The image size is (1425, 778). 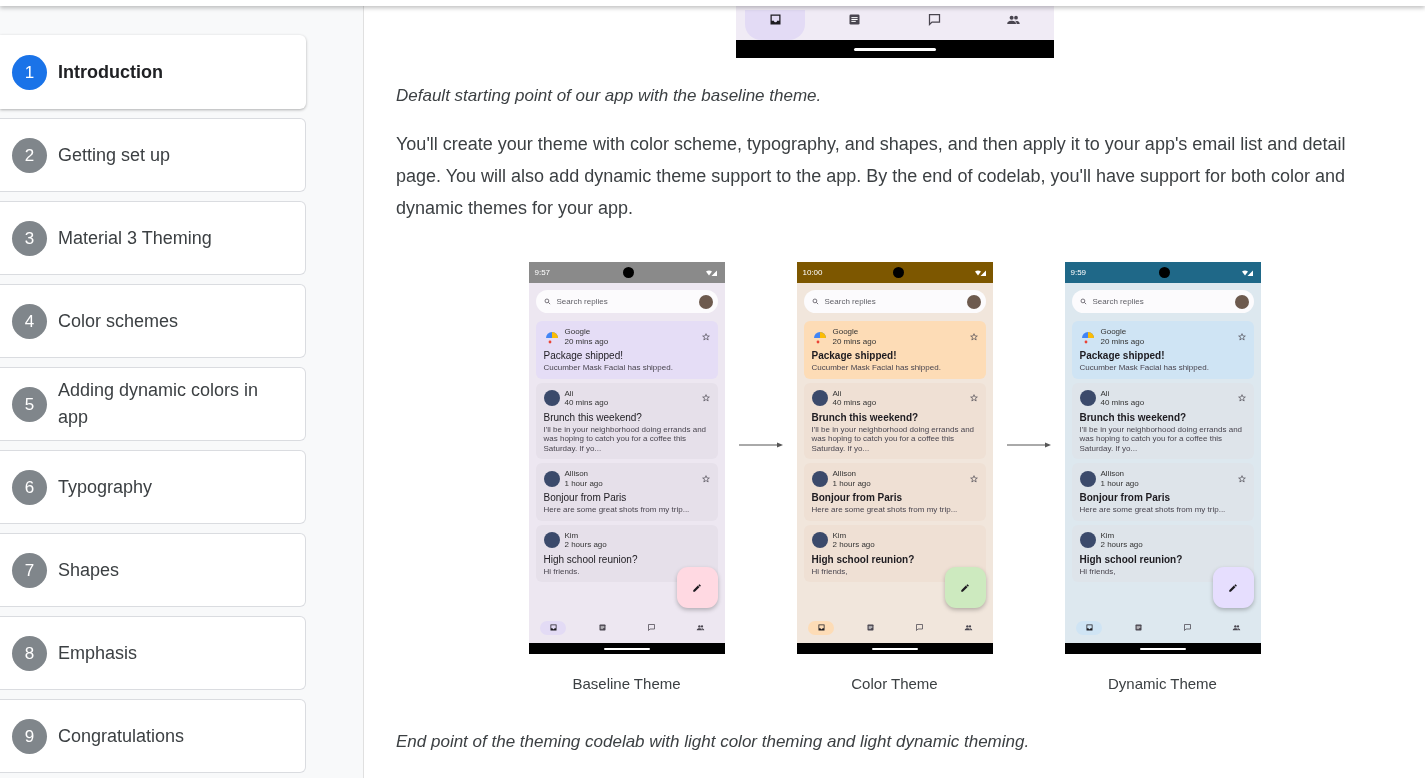 What do you see at coordinates (135, 238) in the screenshot?
I see `step-label: Material 3 Theming` at bounding box center [135, 238].